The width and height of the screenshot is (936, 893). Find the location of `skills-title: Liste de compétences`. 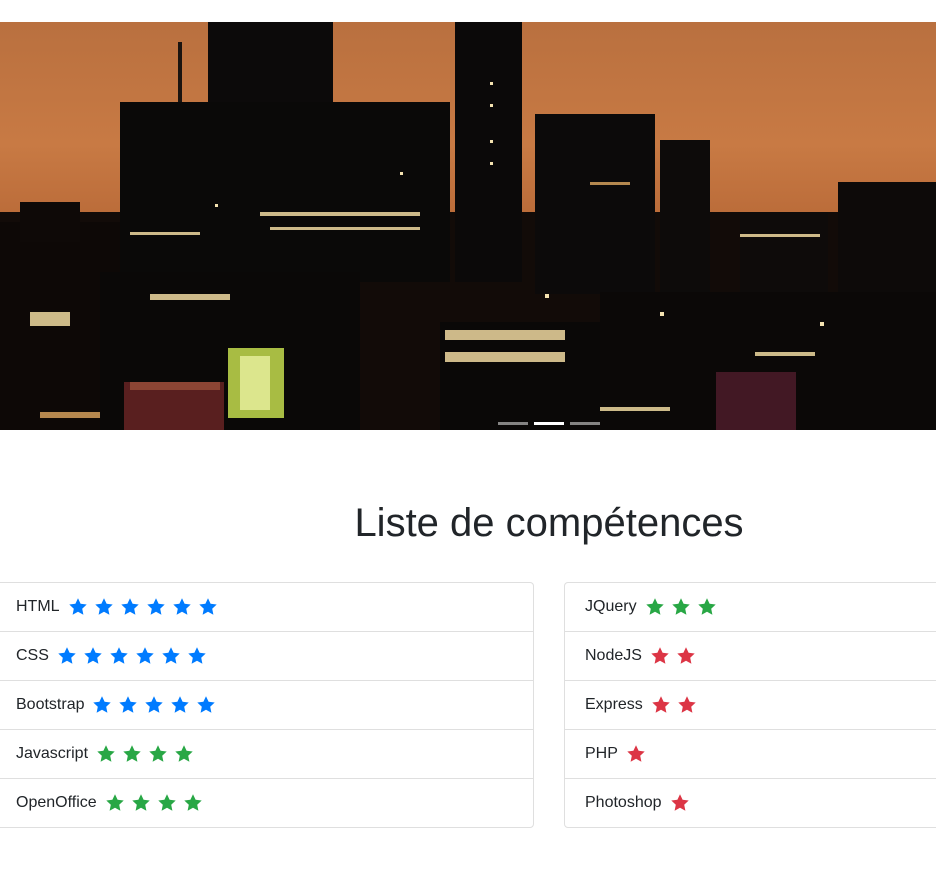

skills-title: Liste de compétences is located at coordinates (549, 523).